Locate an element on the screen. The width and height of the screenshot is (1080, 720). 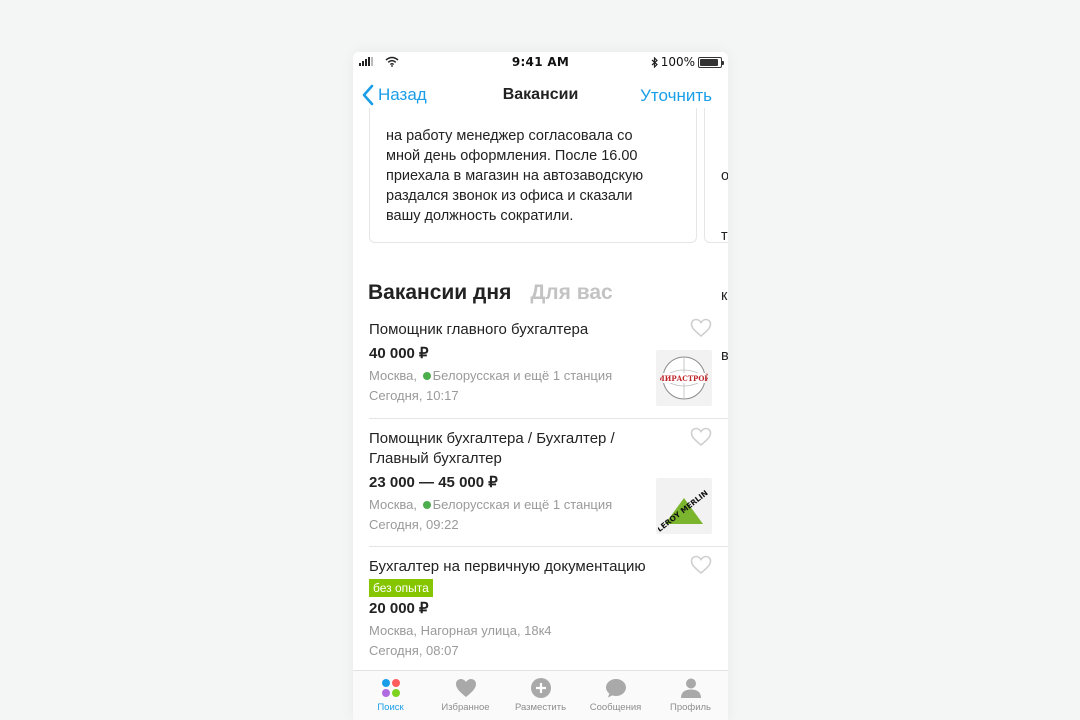
section-tabs: Вакансии дня Для вас is located at coordinates (490, 293).